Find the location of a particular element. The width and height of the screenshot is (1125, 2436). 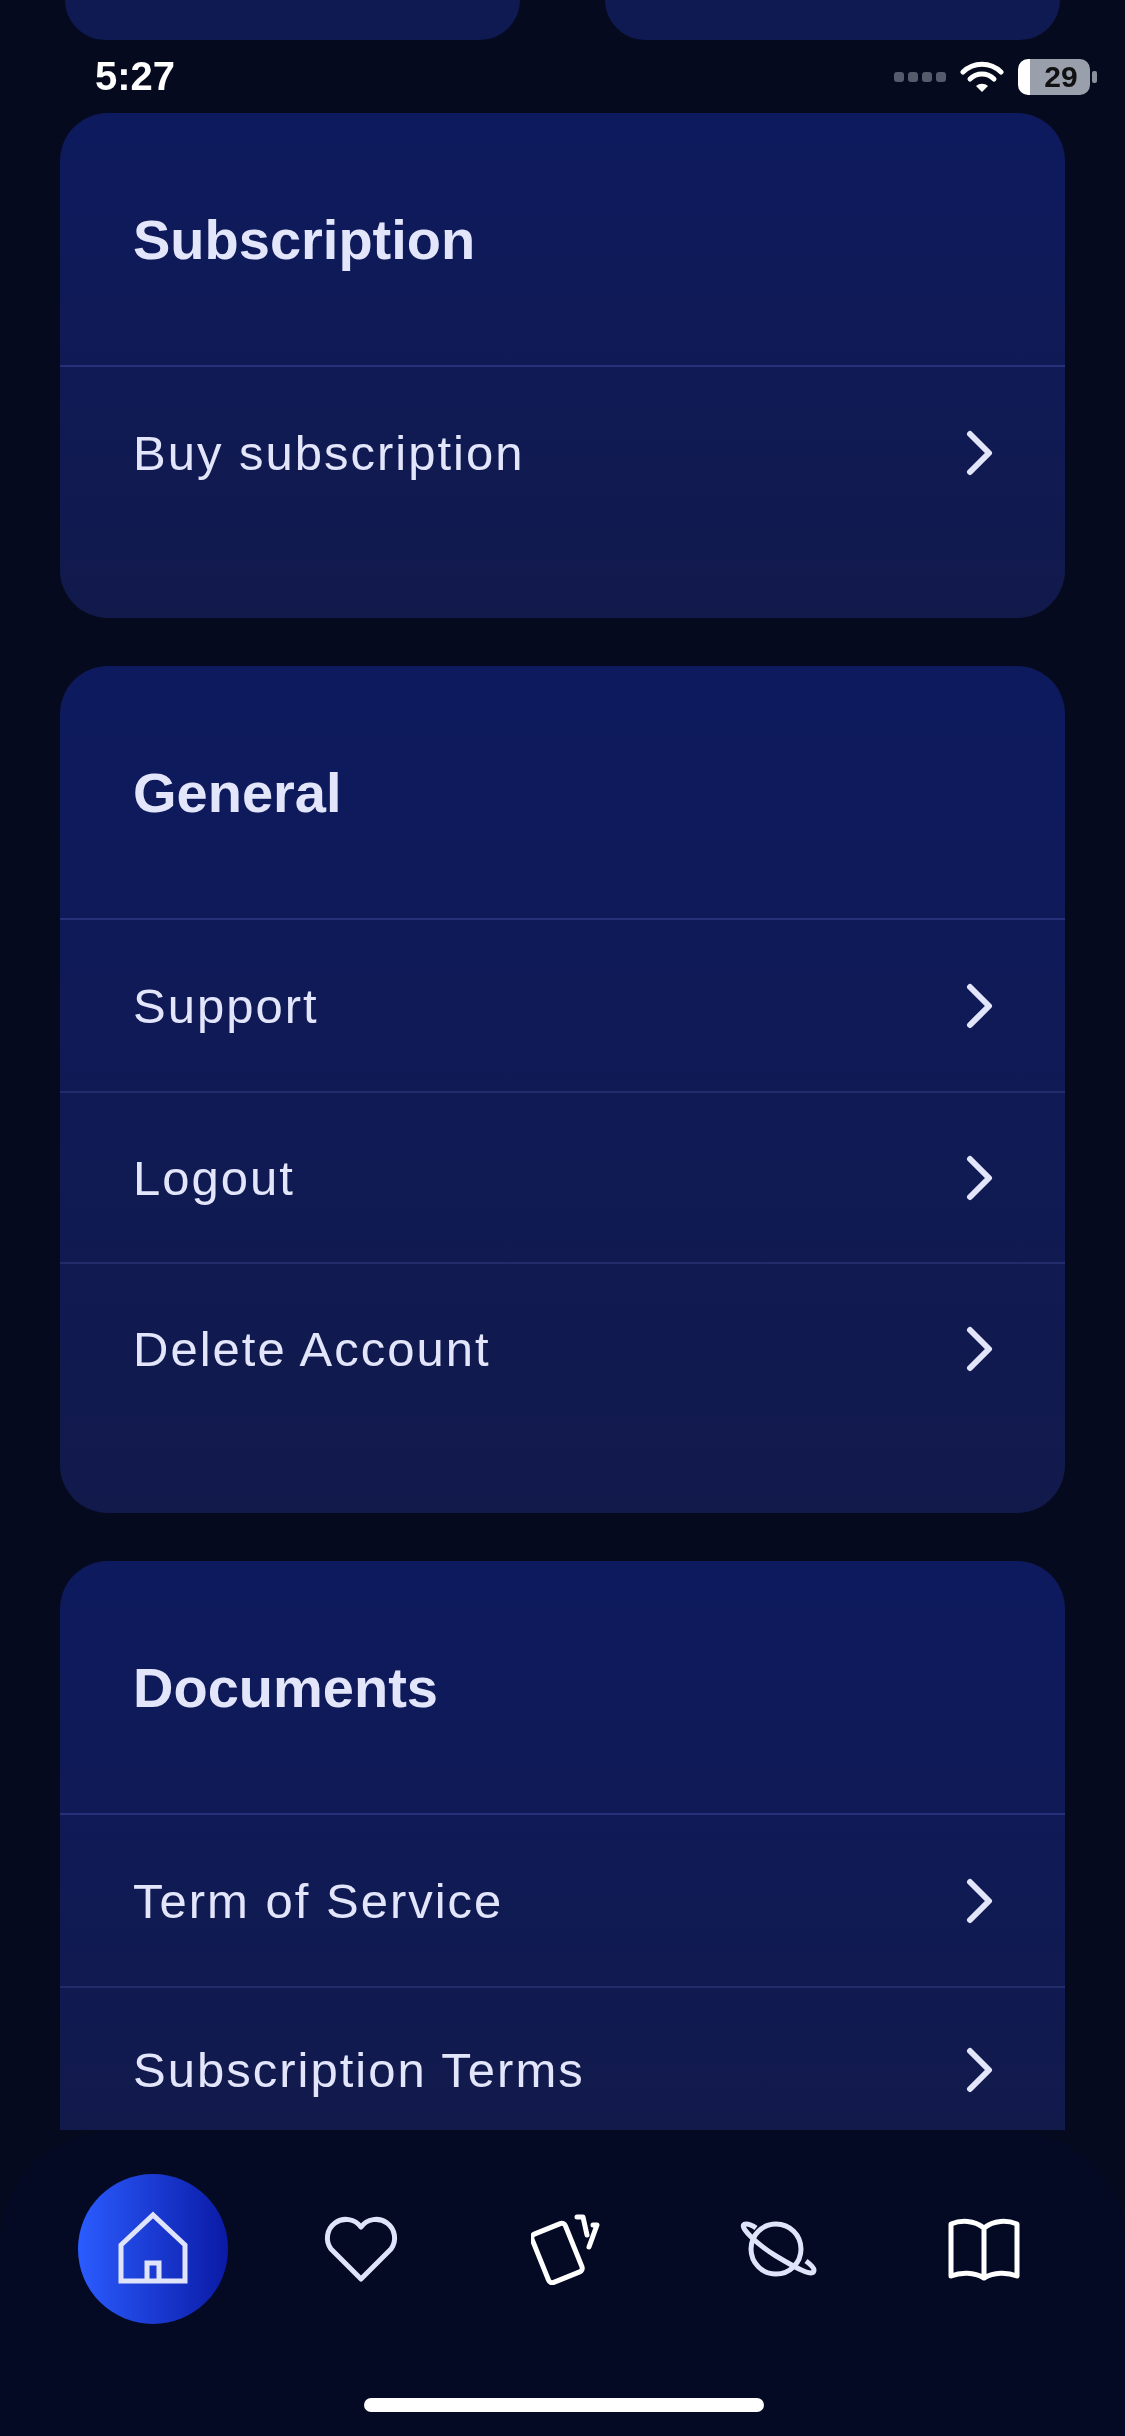

settings-row: Term of Service is located at coordinates (562, 1900).